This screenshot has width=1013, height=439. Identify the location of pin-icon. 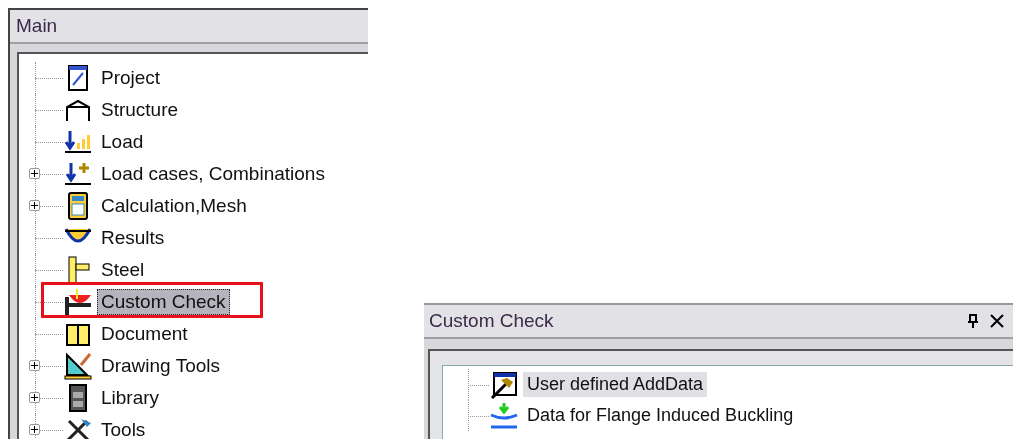
(973, 321).